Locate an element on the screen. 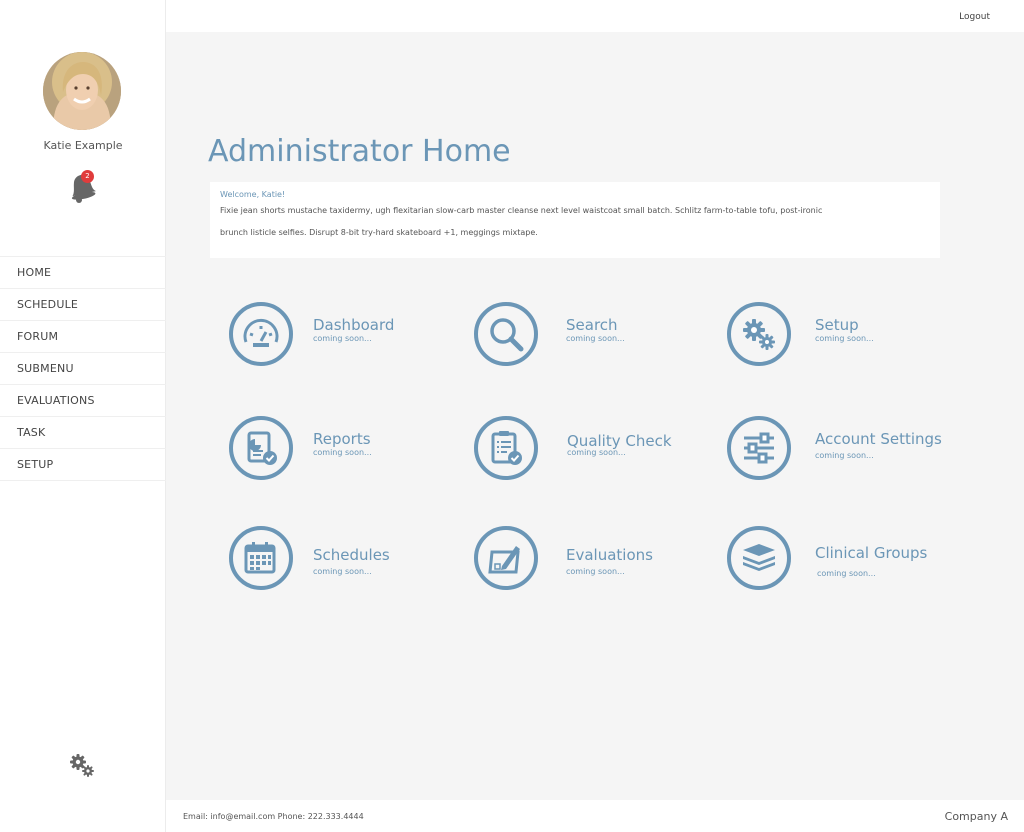 This screenshot has height=832, width=1024. nav-item-submenu: SUBMENU is located at coordinates (83, 369).